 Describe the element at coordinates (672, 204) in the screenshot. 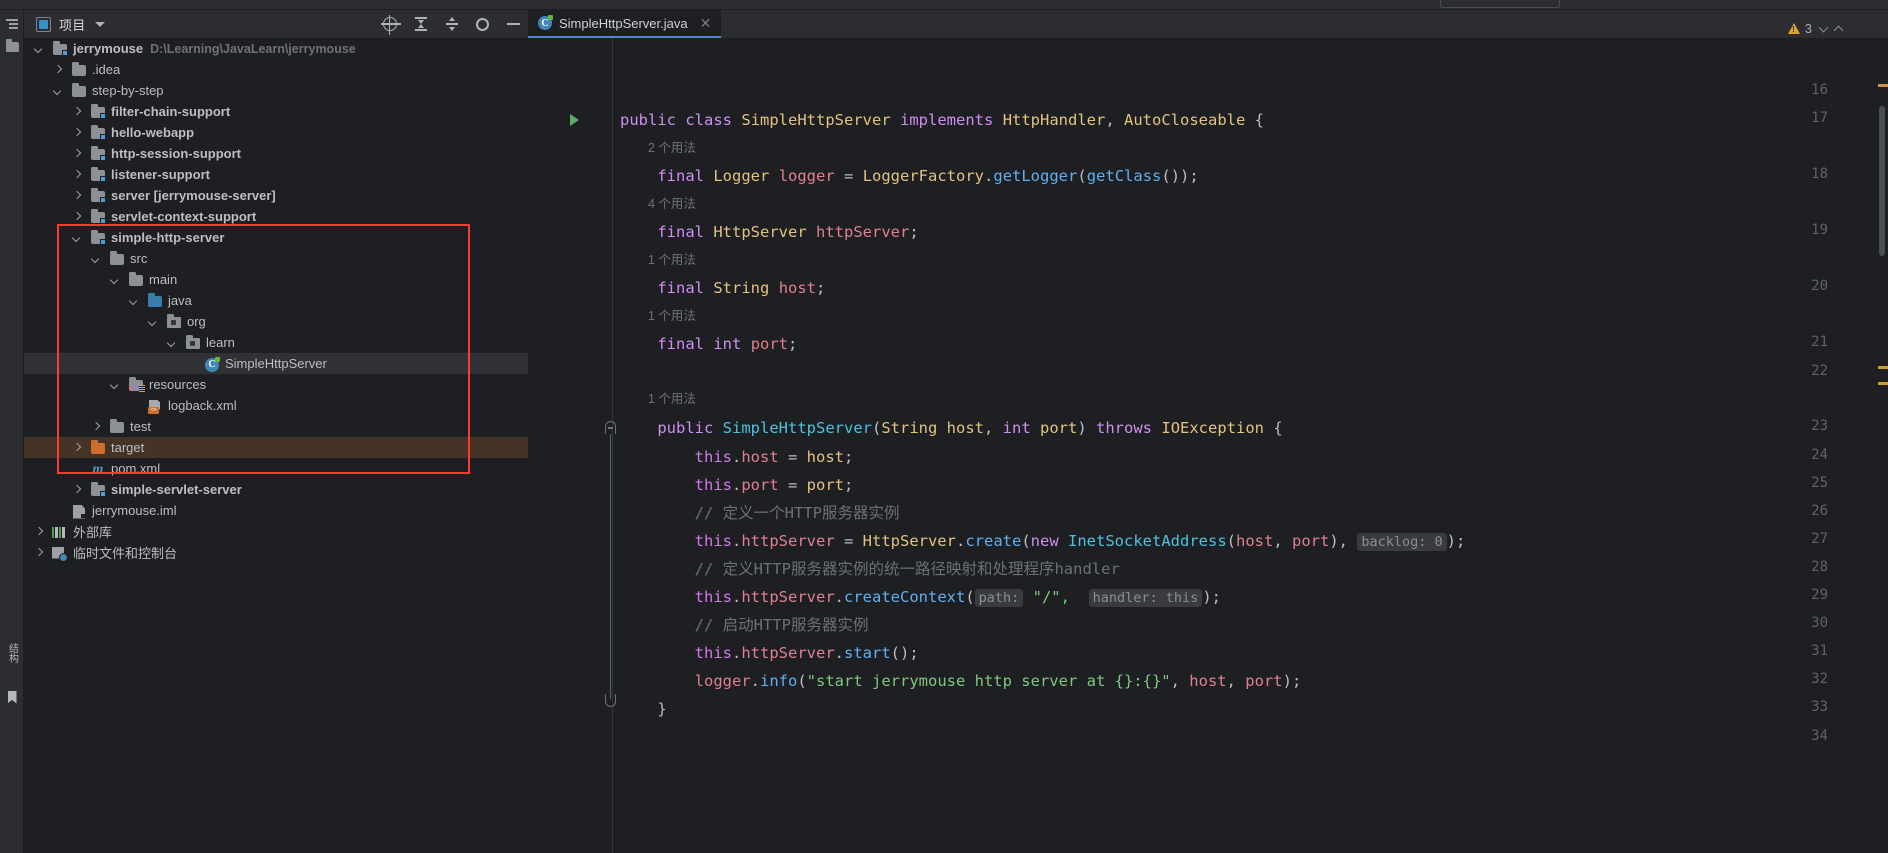

I see `usage-hint: 4 个用法` at that location.